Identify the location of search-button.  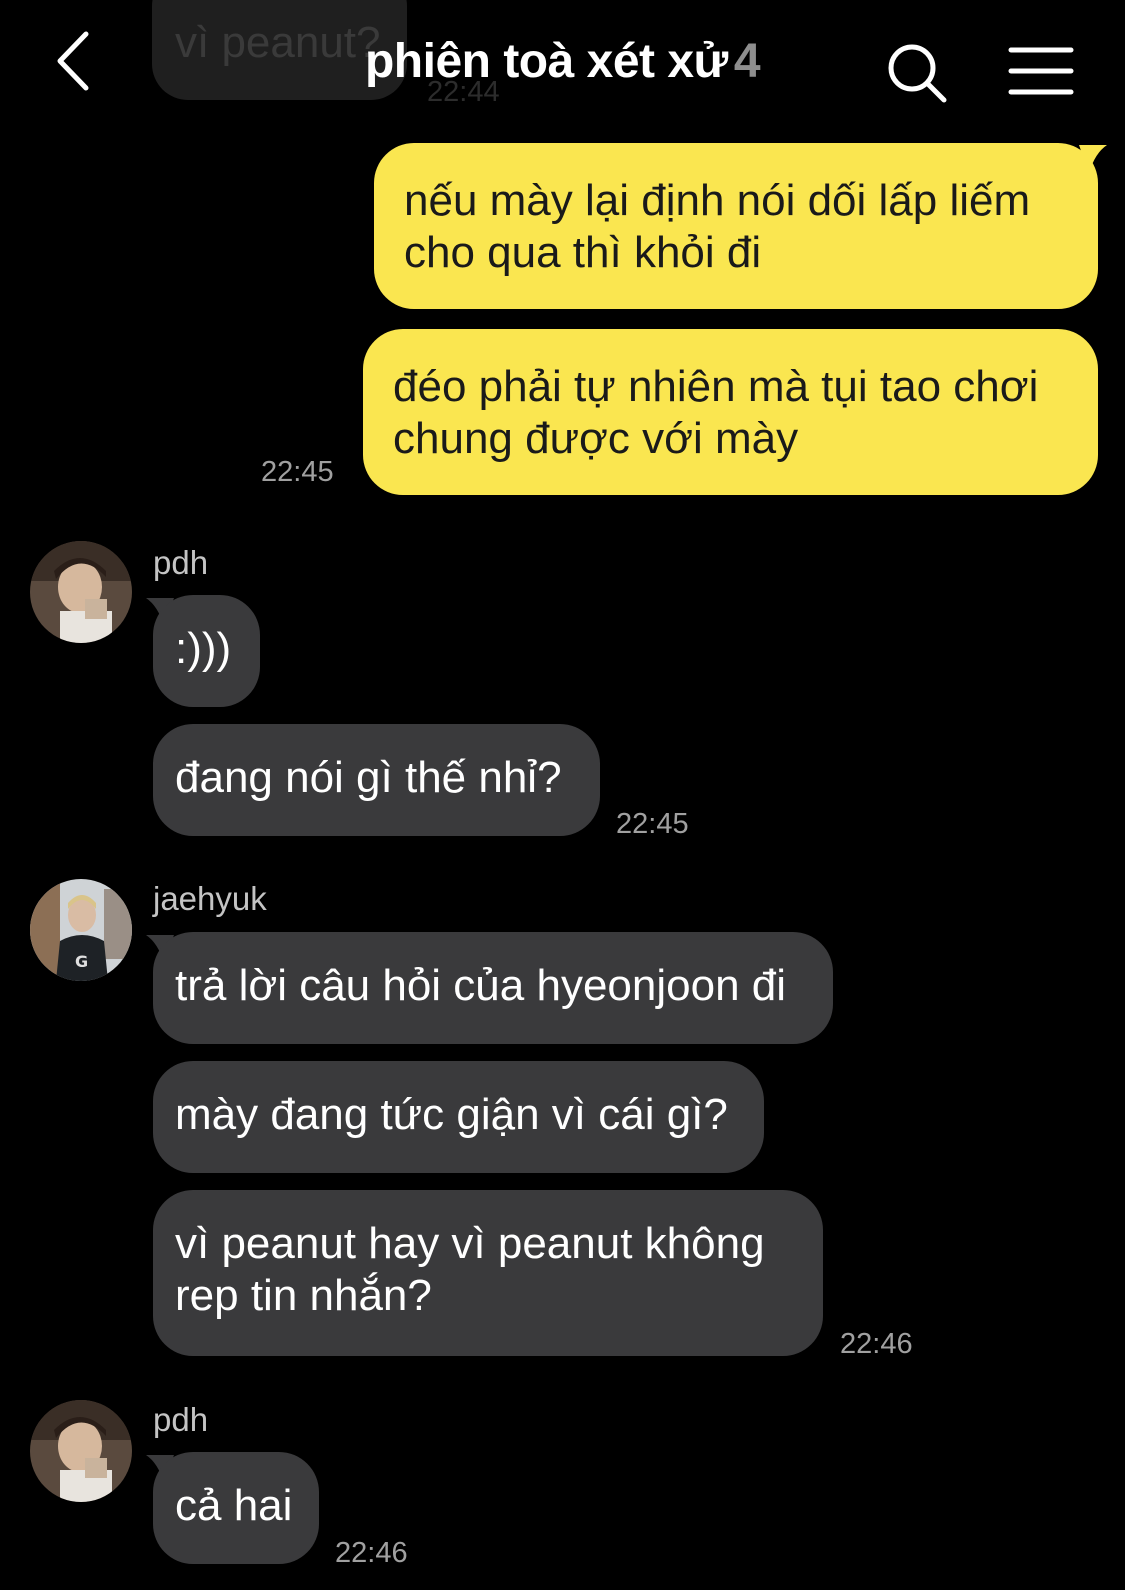
(919, 75).